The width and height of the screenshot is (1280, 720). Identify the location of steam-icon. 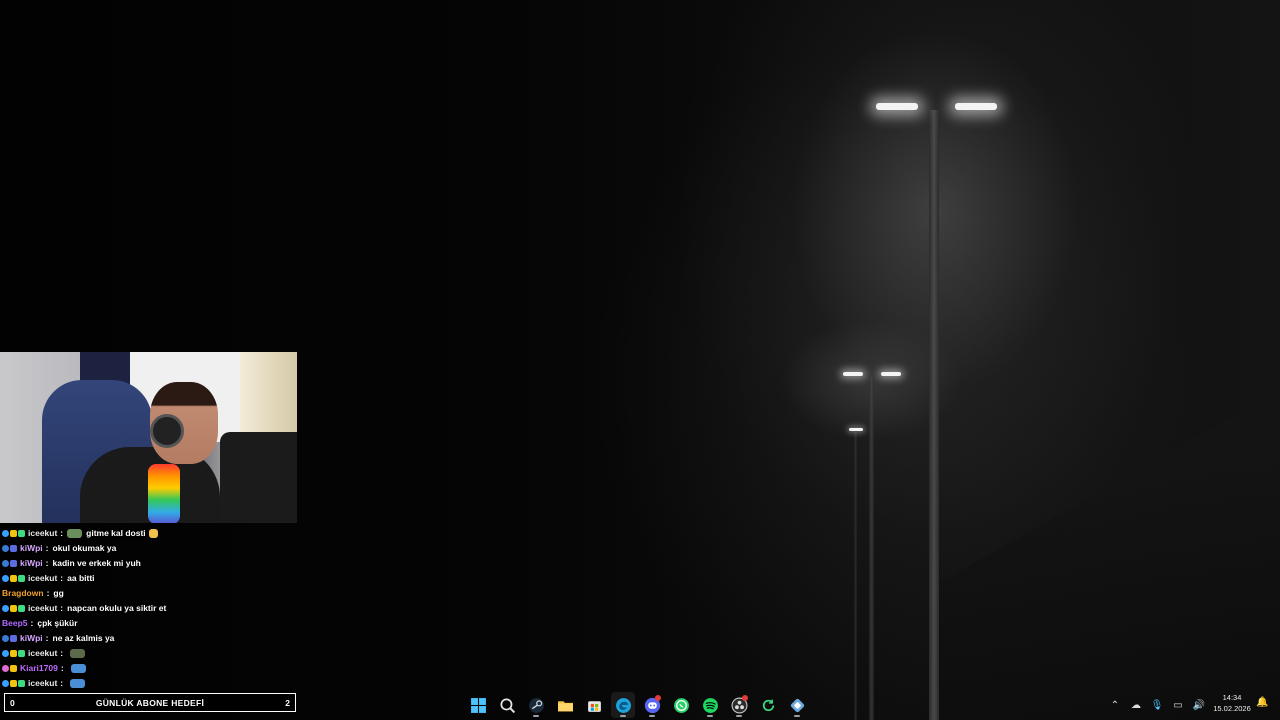
(536, 705).